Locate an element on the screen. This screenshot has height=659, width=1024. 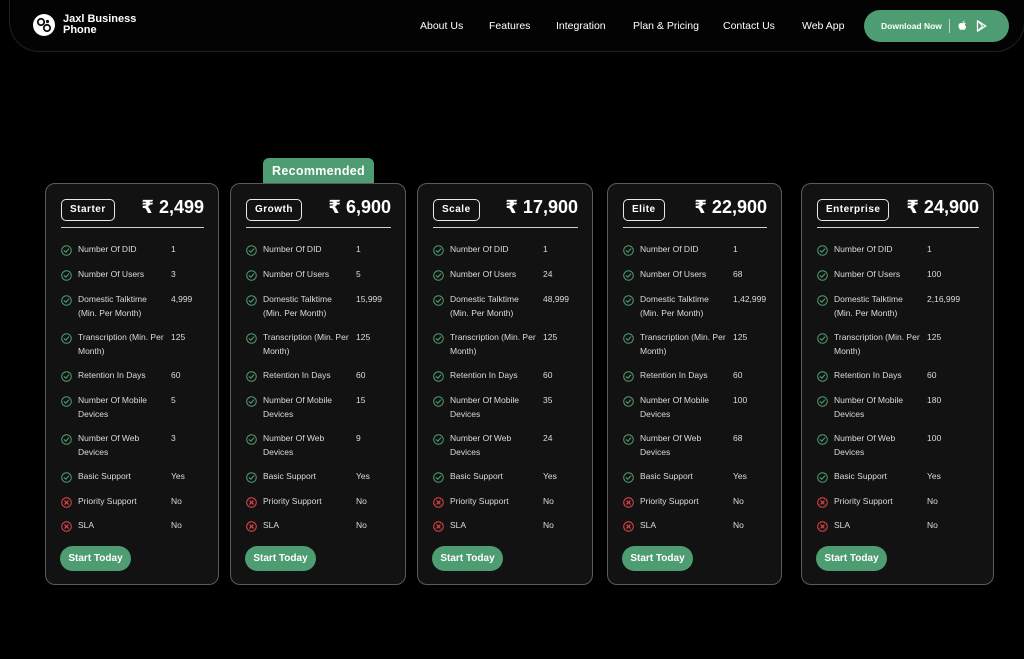
nav-link-contact-us: Contact Us is located at coordinates (749, 26).